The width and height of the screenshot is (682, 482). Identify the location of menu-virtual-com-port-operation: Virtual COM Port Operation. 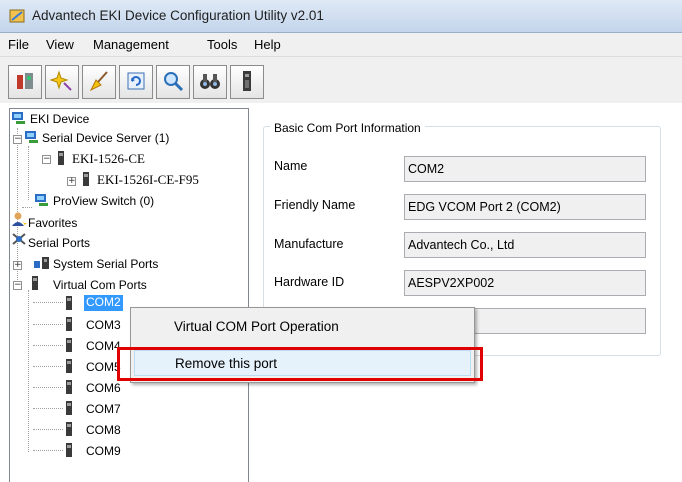
(302, 327).